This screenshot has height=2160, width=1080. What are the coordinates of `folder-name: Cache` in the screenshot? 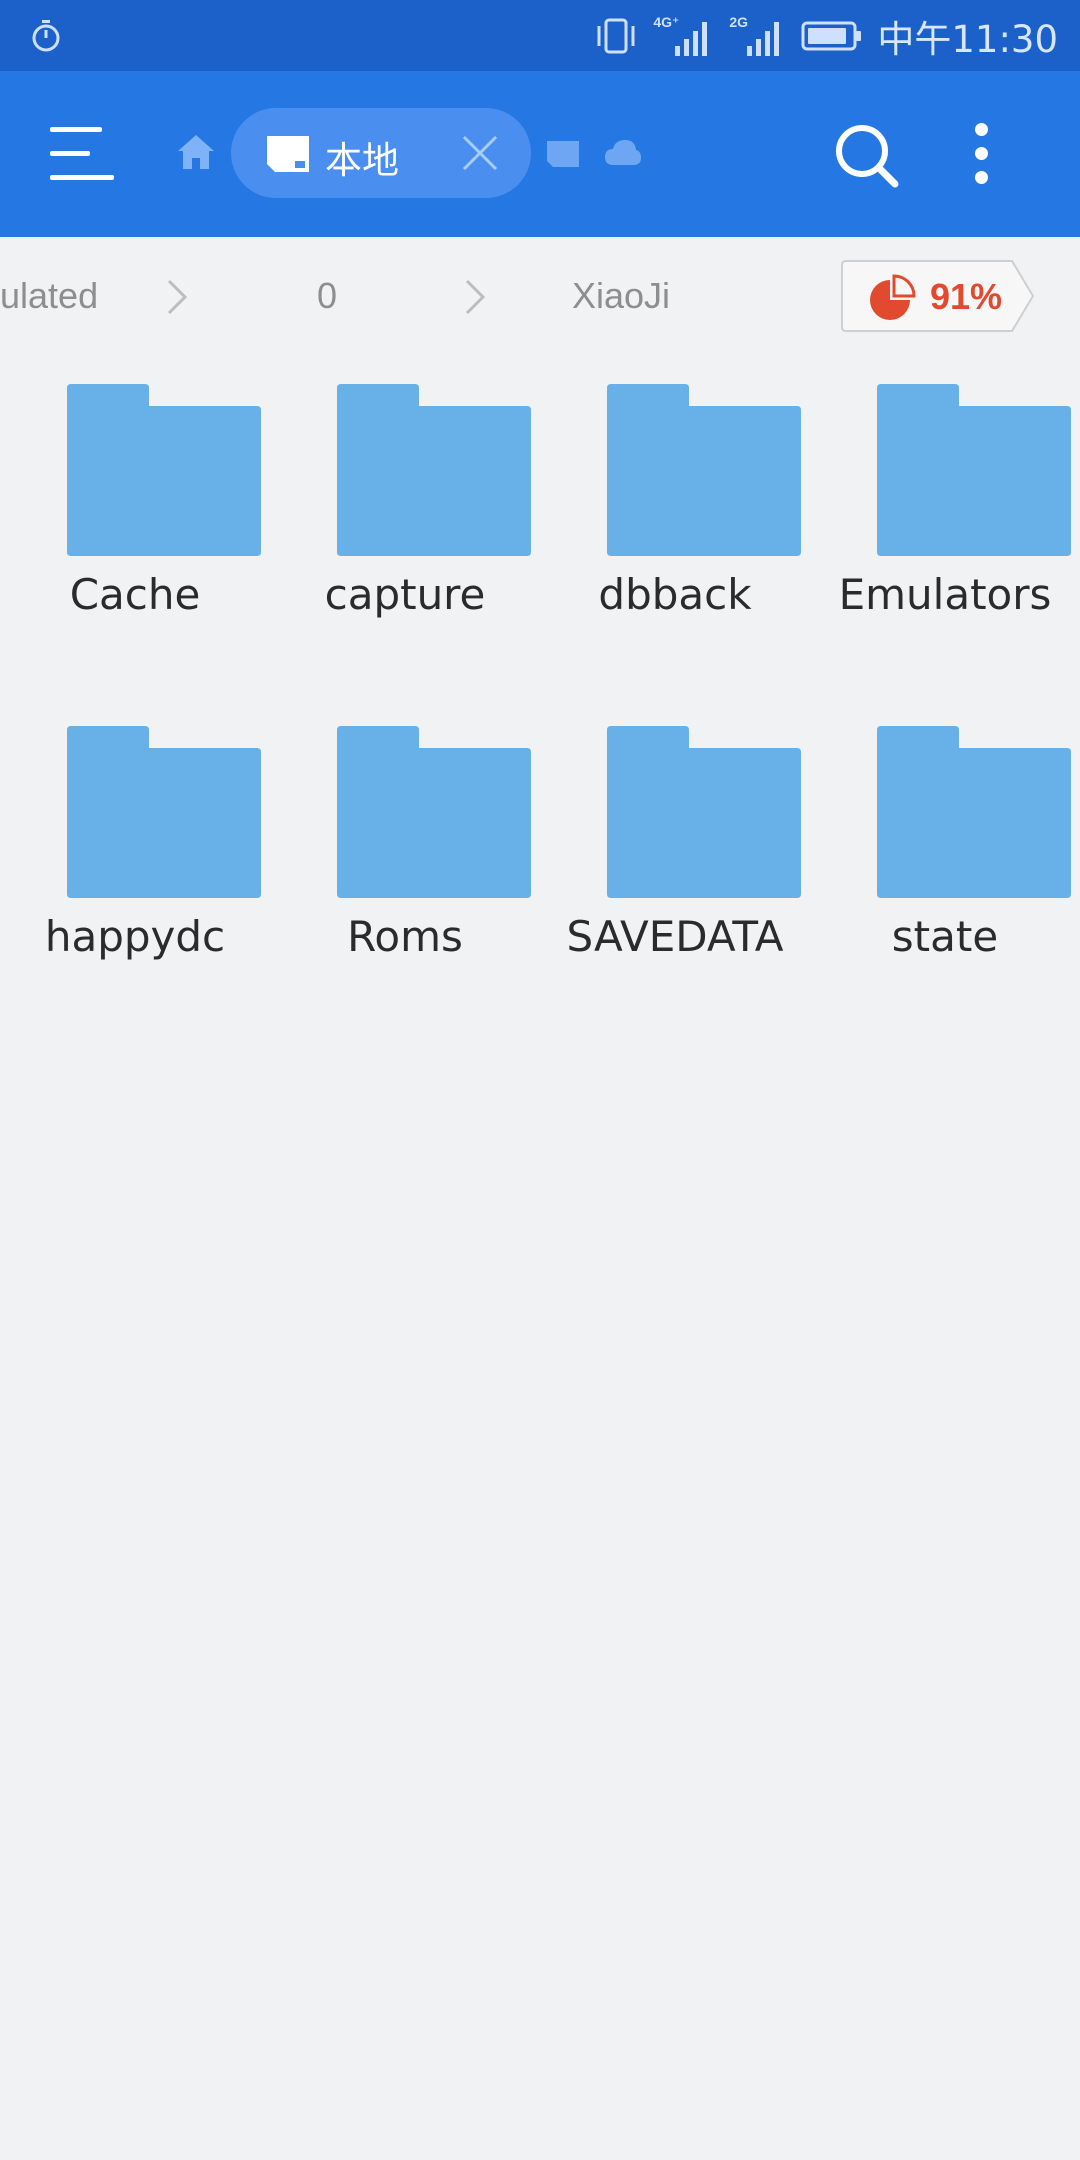 It's located at (135, 594).